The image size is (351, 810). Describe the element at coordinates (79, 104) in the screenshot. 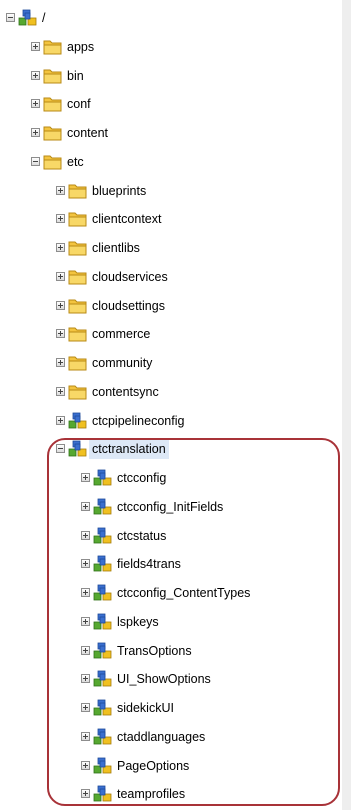

I see `tree-node-label: conf` at that location.